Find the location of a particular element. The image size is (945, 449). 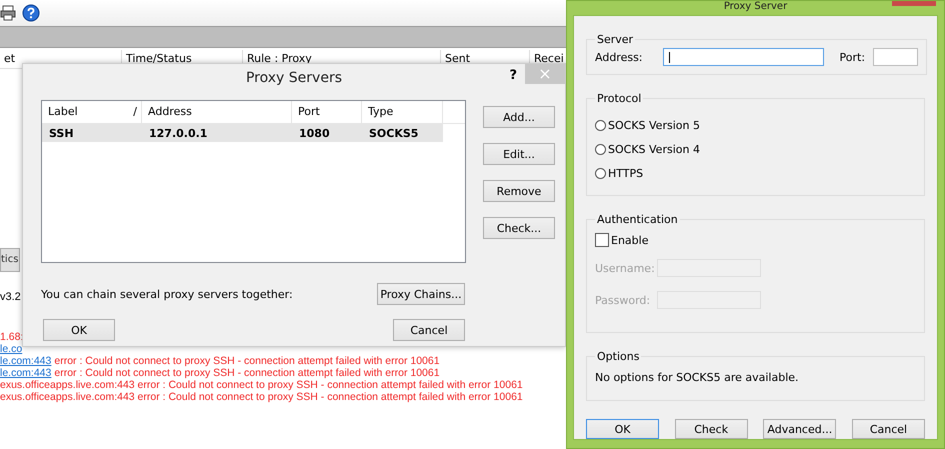

chain-hint: You can chain several proxy servers together: is located at coordinates (167, 294).